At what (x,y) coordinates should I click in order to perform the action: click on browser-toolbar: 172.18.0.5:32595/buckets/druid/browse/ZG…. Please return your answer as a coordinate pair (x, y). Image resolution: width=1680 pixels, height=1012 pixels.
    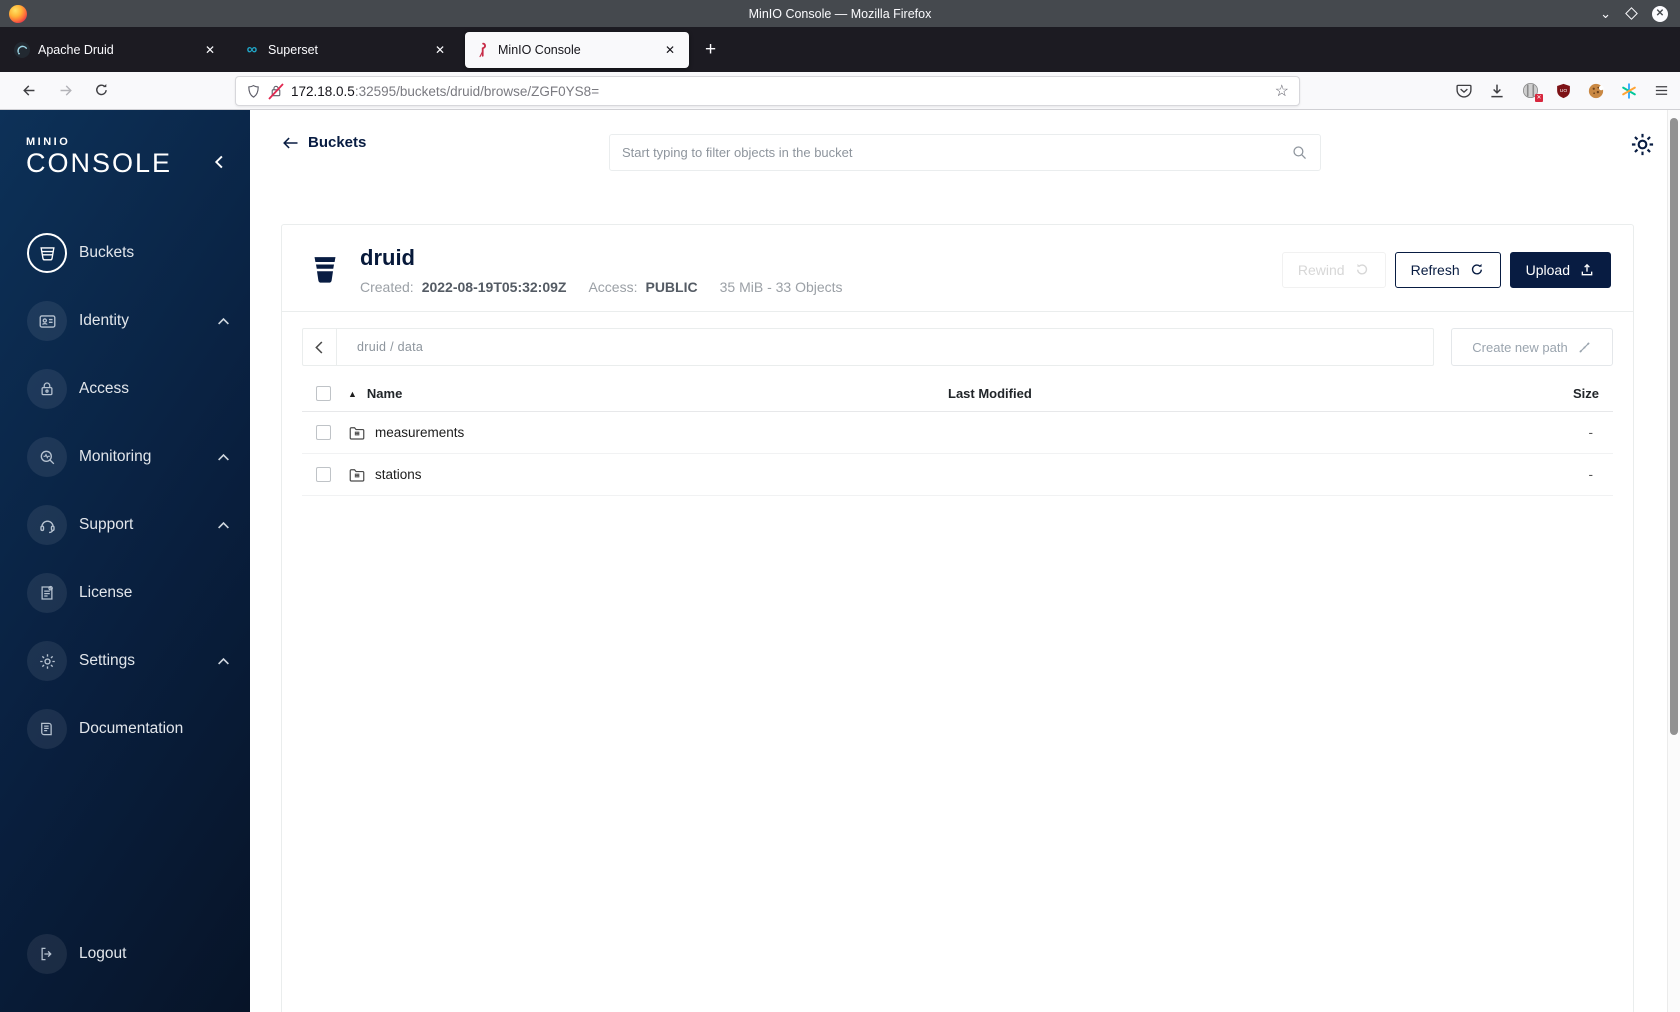
    Looking at the image, I should click on (840, 91).